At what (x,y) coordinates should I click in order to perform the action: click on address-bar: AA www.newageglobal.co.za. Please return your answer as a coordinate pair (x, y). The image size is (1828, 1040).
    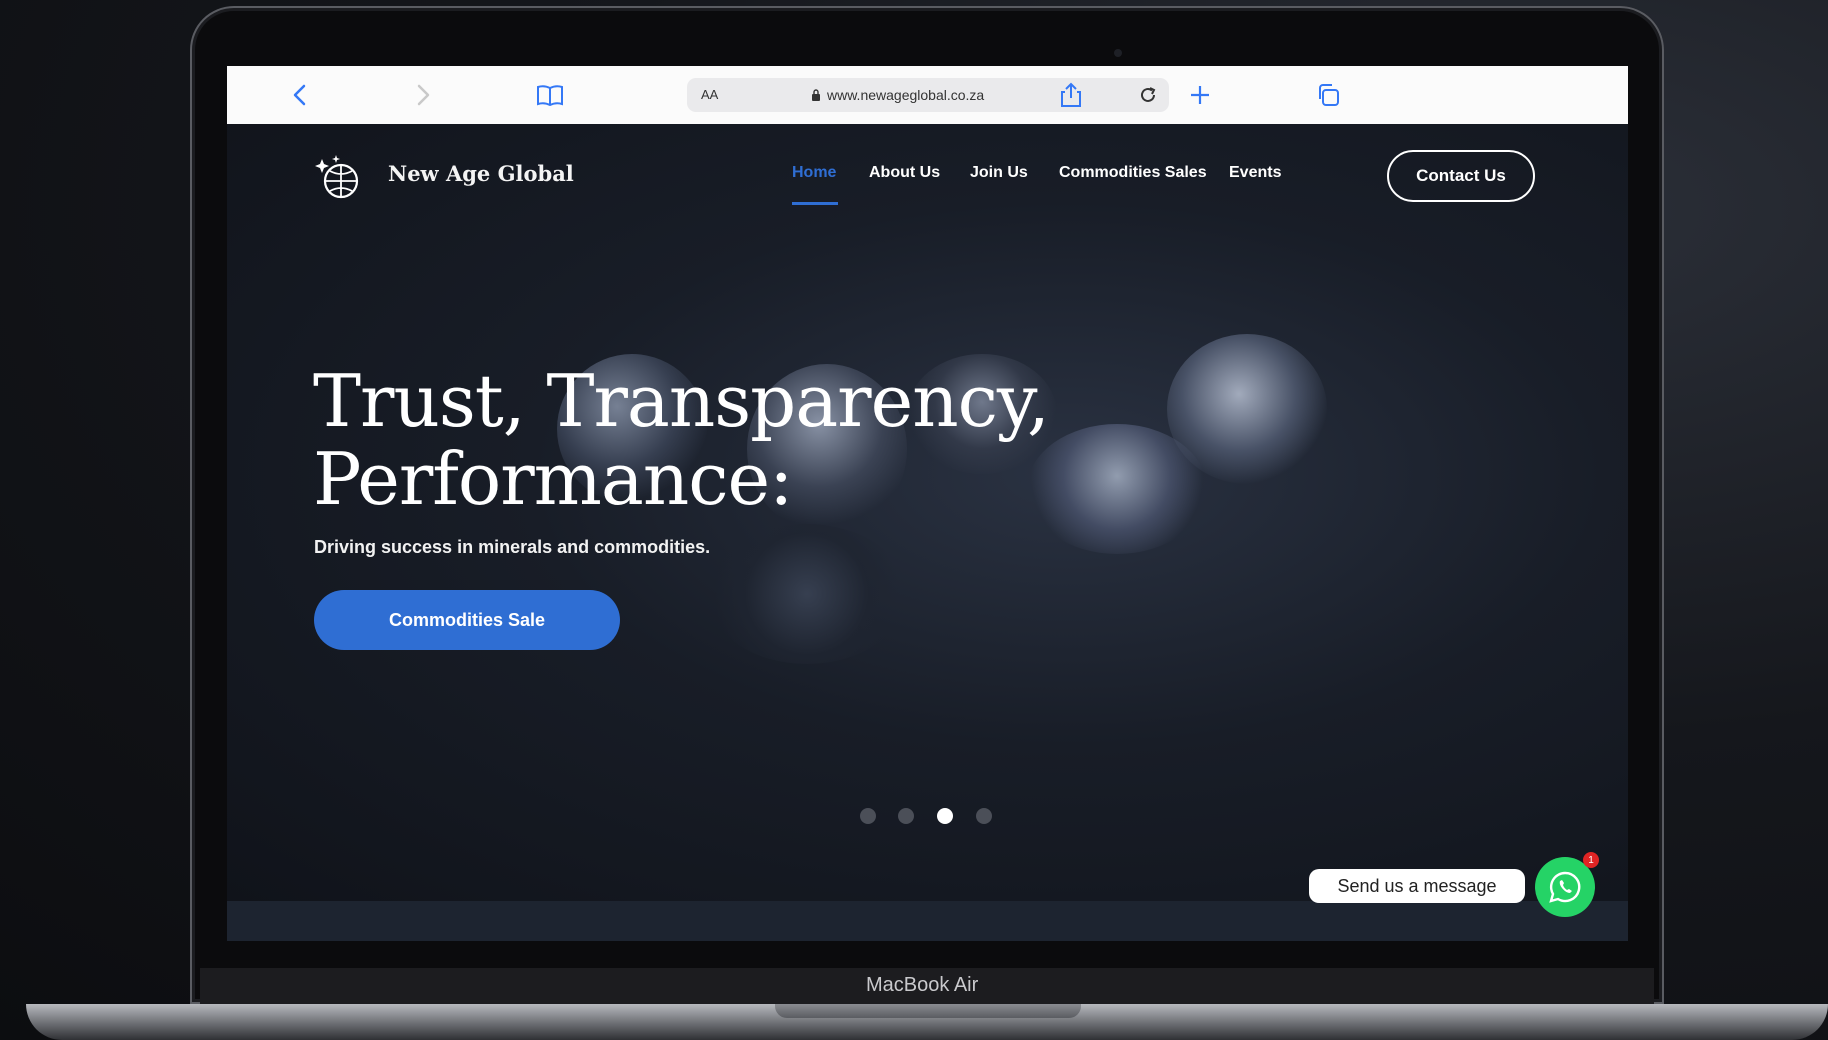
    Looking at the image, I should click on (928, 95).